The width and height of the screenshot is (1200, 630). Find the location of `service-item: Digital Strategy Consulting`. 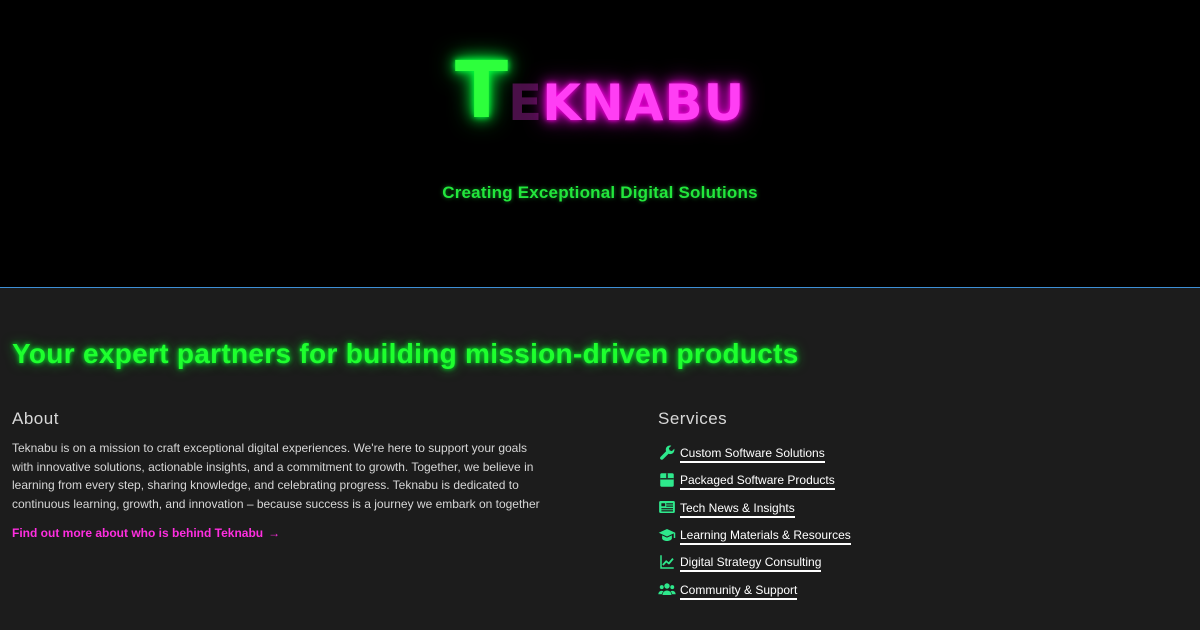

service-item: Digital Strategy Consulting is located at coordinates (858, 561).